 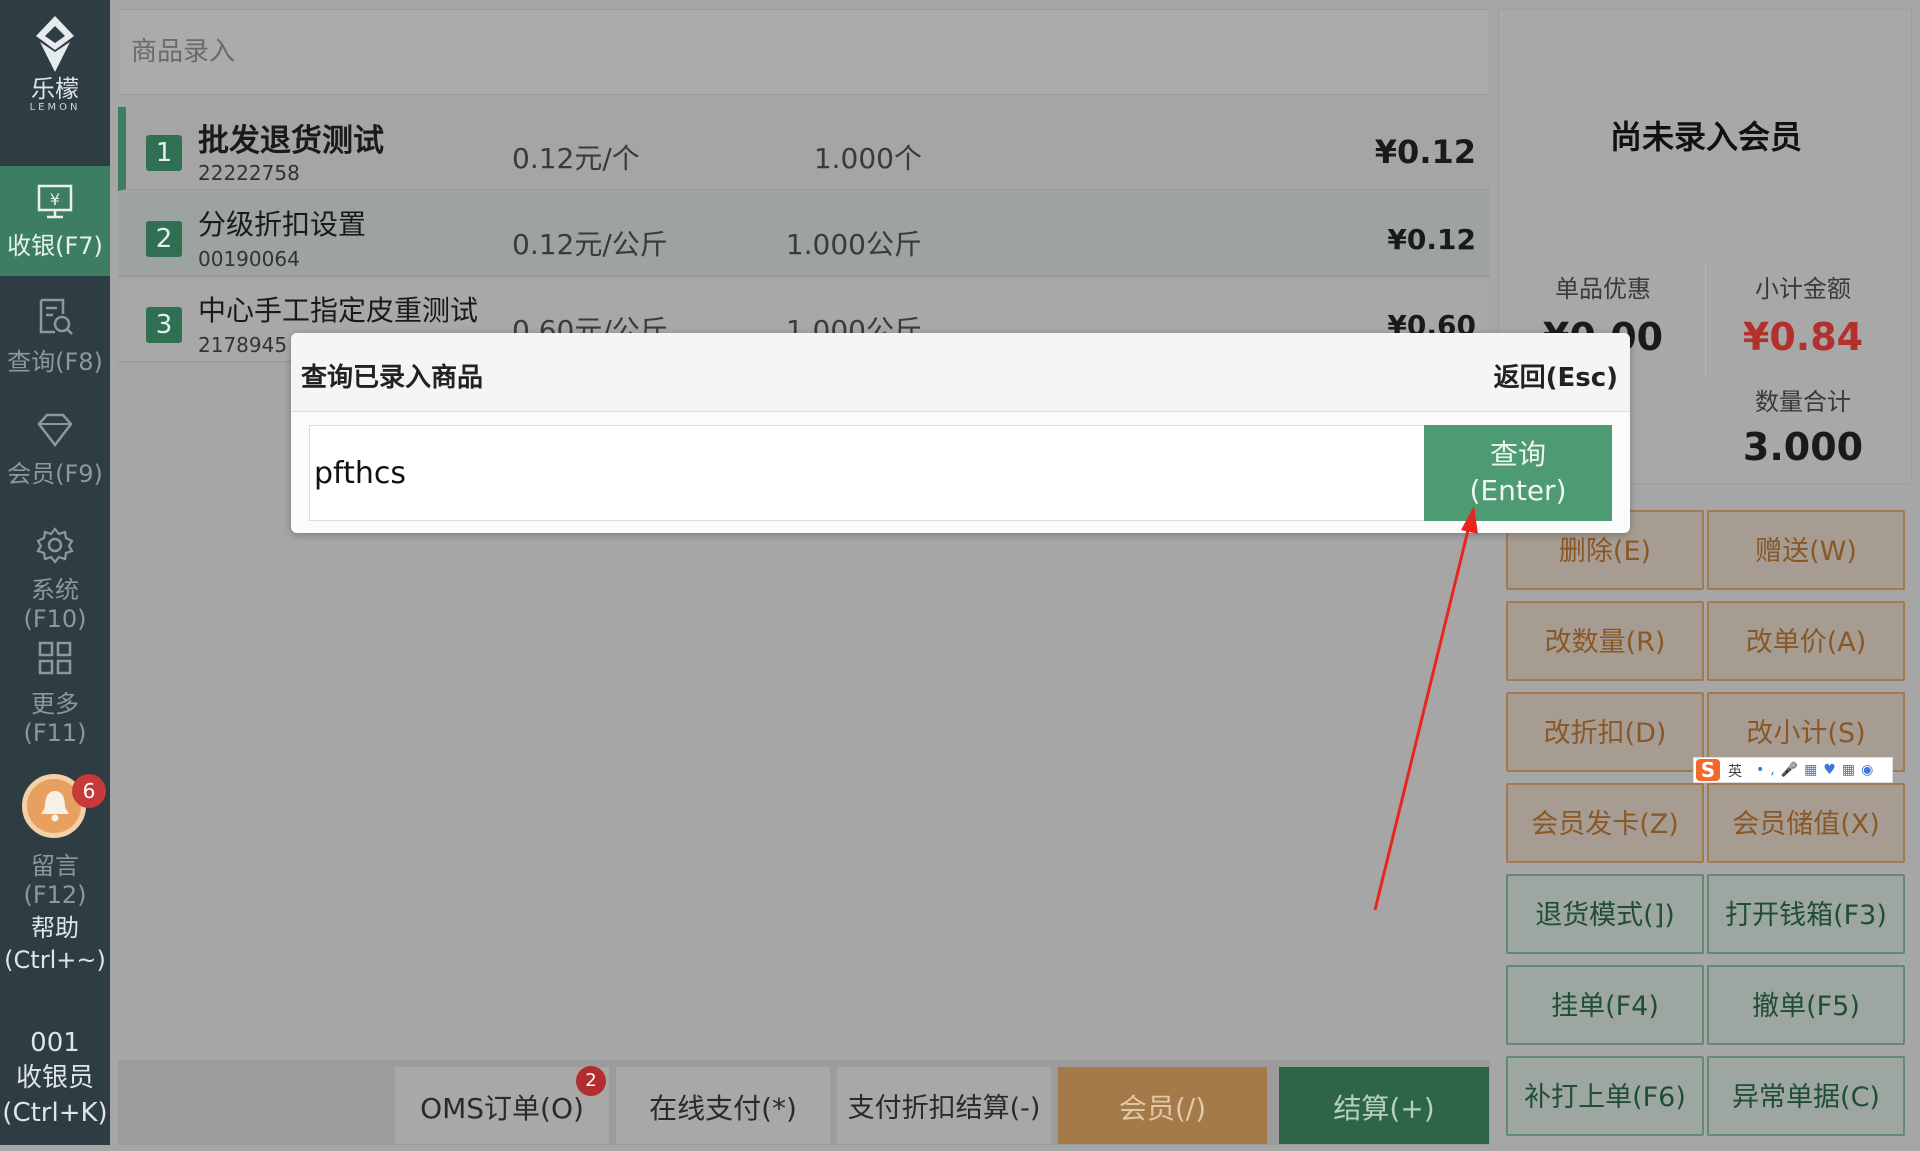 What do you see at coordinates (55, 928) in the screenshot?
I see `help-label: 帮助` at bounding box center [55, 928].